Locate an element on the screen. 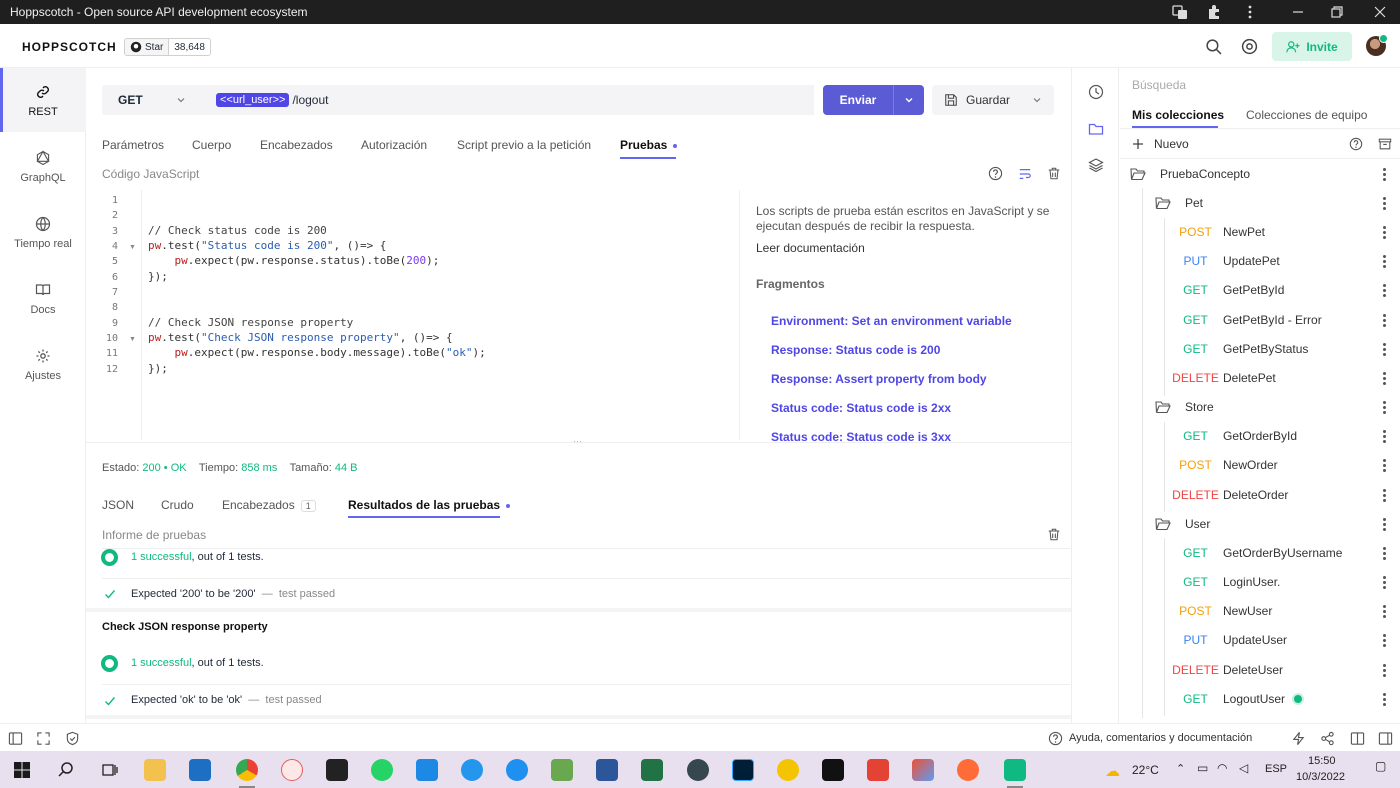  request-item: GET LogoutUser is located at coordinates (1235, 699).